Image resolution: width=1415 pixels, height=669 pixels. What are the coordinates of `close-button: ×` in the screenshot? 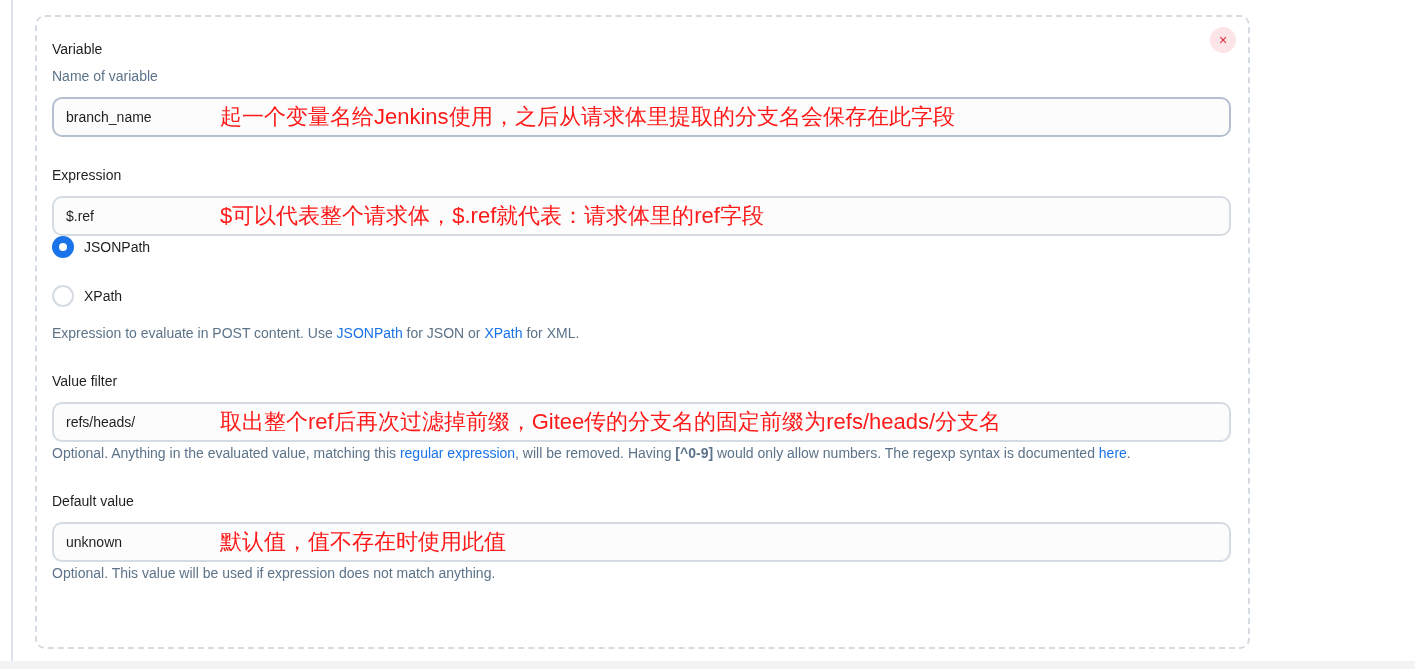 It's located at (1223, 40).